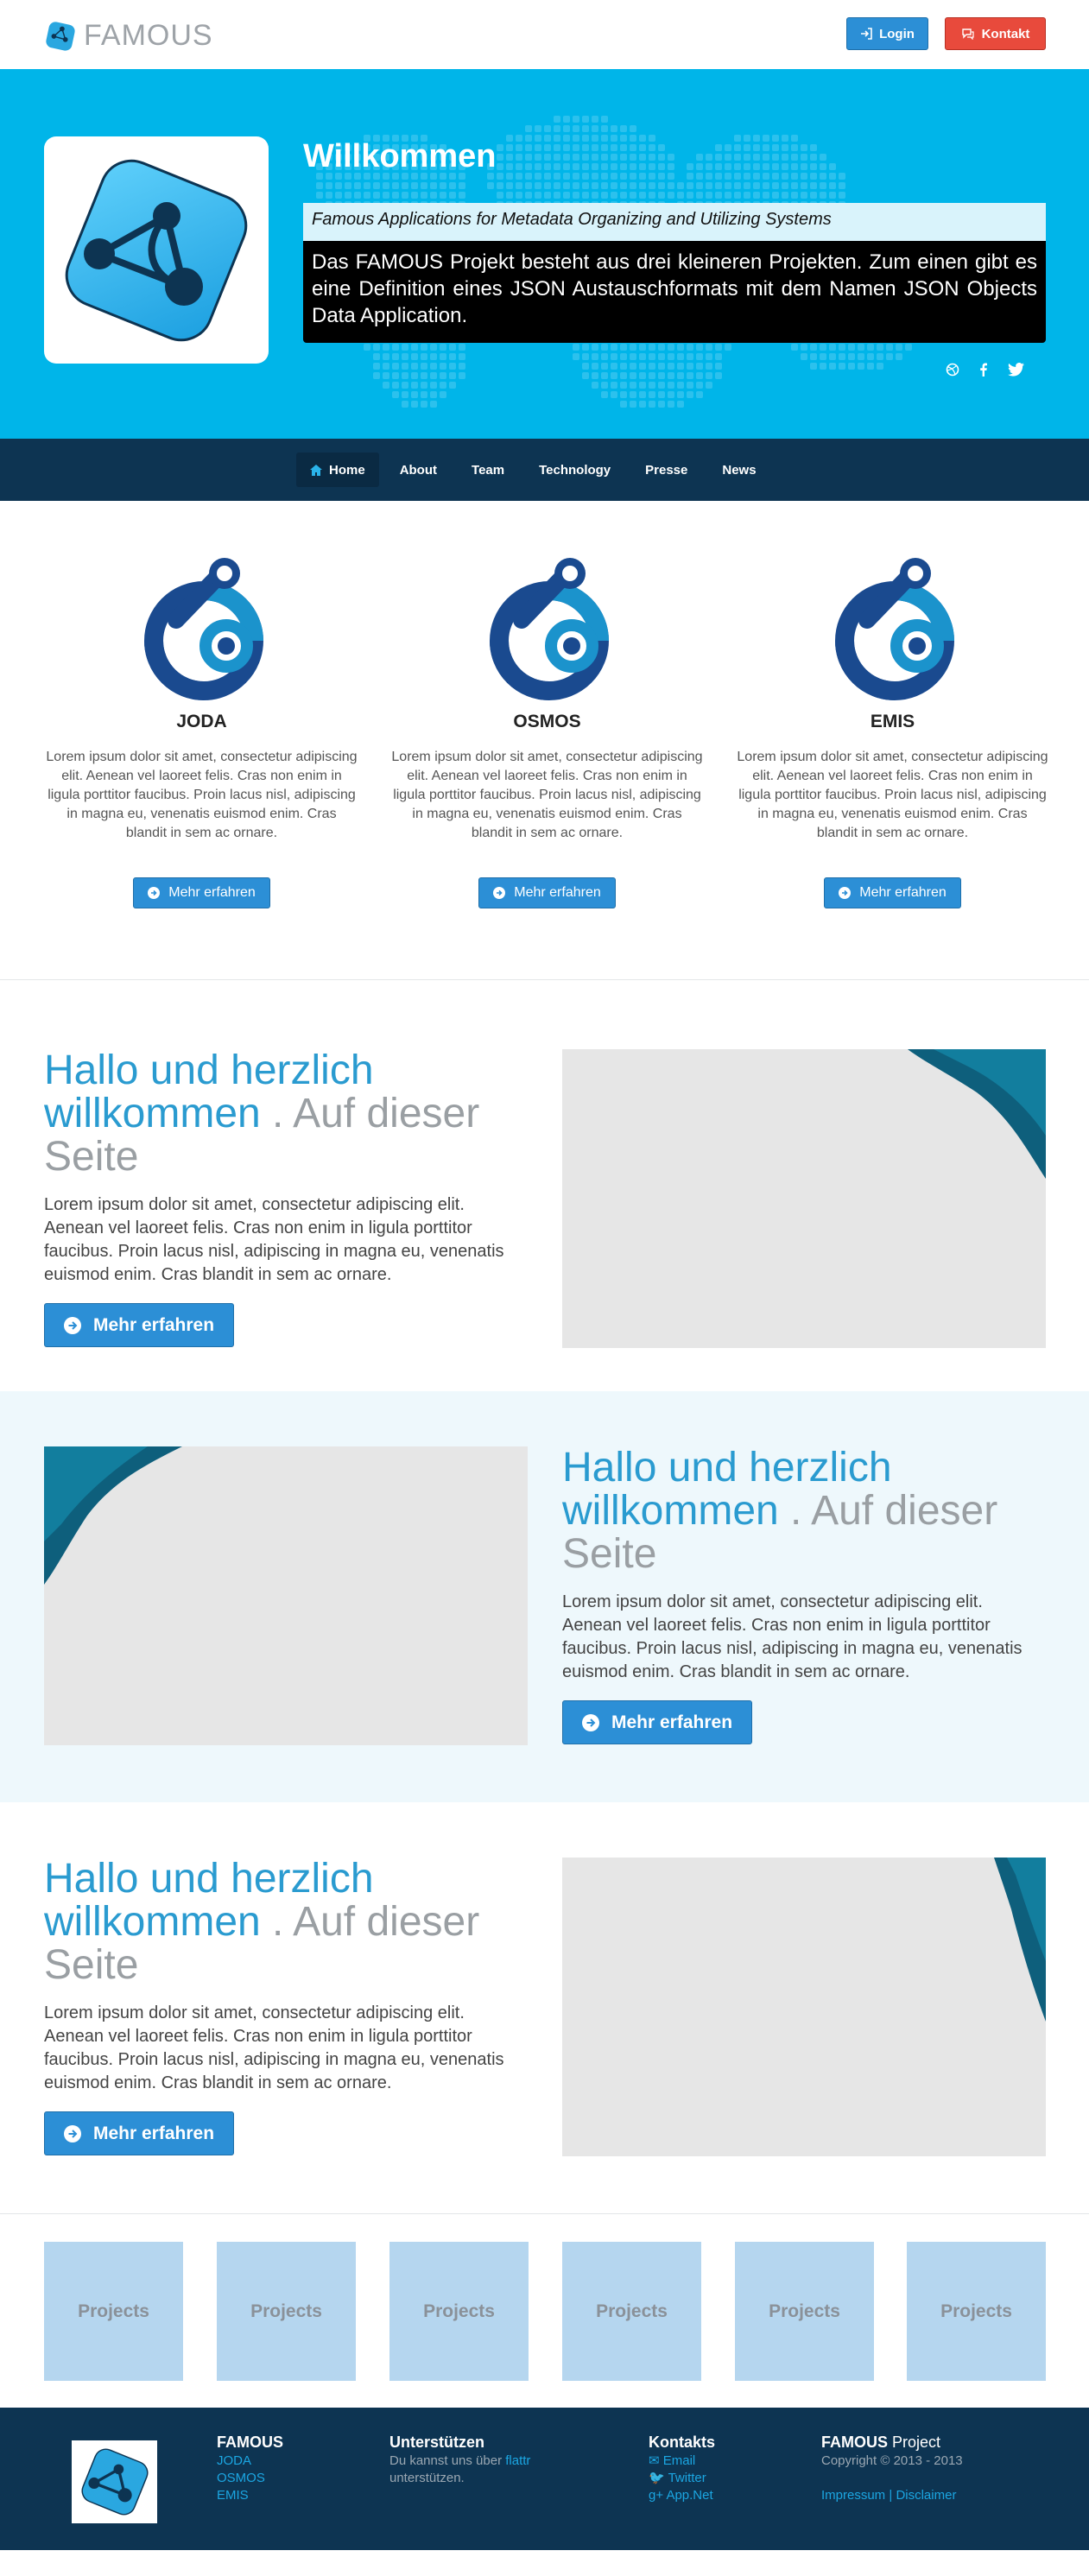 Image resolution: width=1089 pixels, height=2576 pixels. I want to click on nav-item-news: News, so click(738, 470).